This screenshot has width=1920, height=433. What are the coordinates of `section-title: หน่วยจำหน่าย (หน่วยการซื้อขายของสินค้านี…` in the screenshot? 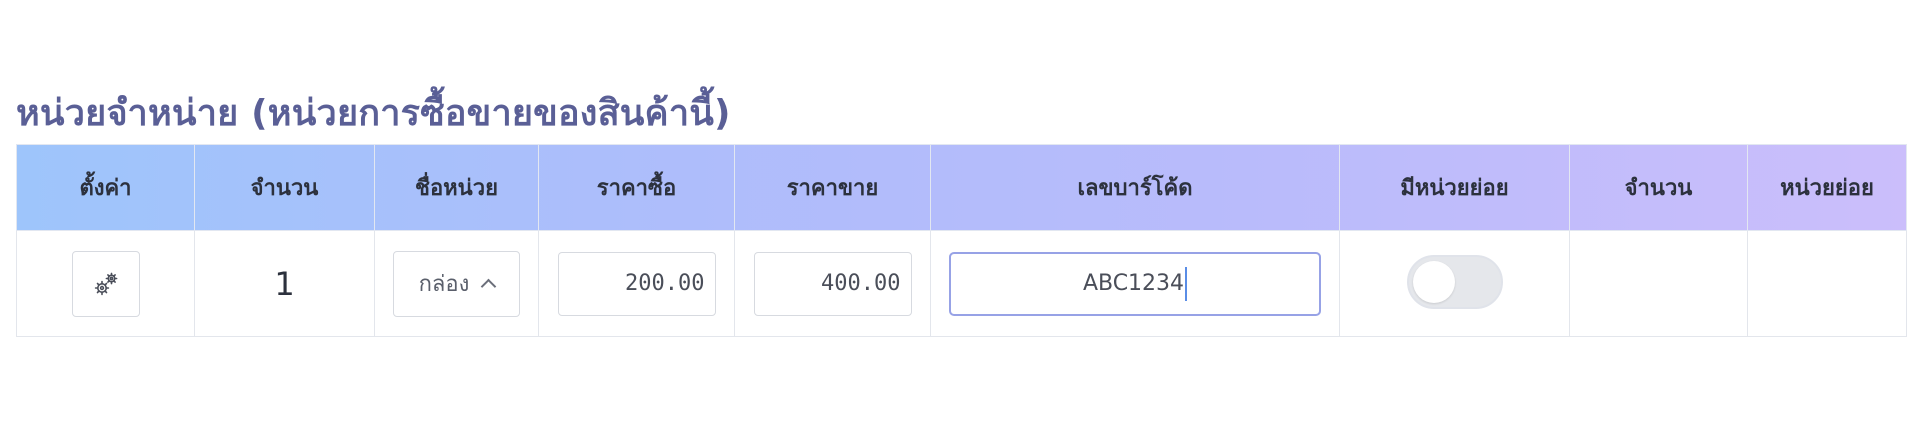 It's located at (373, 113).